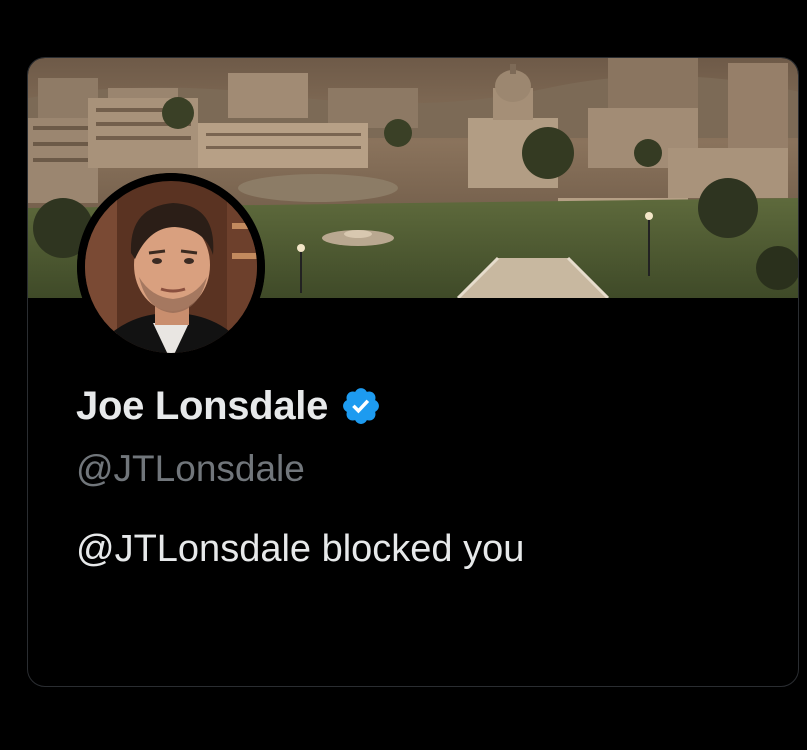  I want to click on verified-badge-icon, so click(361, 406).